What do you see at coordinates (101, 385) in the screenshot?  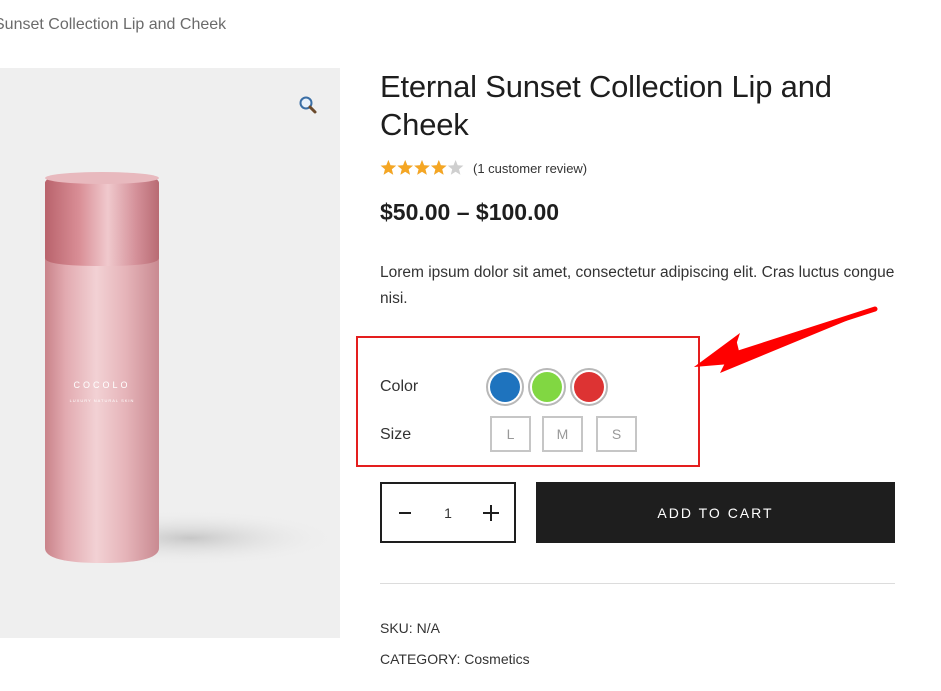 I see `bottle-brand-text: COCOLO` at bounding box center [101, 385].